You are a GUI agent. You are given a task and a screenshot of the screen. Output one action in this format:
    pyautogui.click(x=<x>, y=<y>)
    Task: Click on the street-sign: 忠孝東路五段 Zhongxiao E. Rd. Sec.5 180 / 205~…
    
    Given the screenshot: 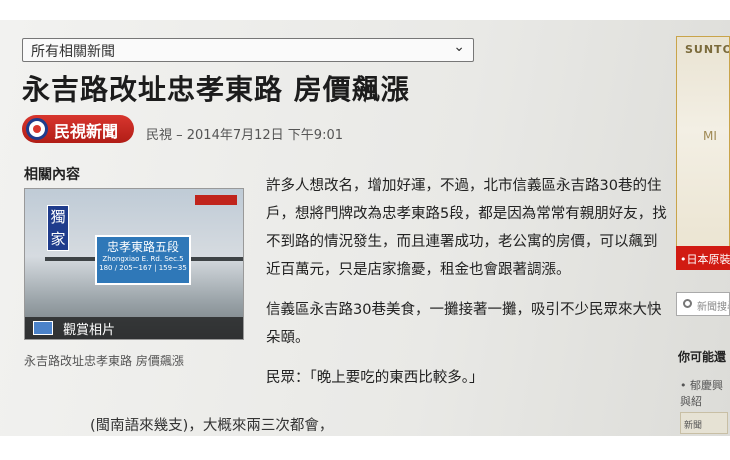 What is the action you would take?
    pyautogui.click(x=143, y=260)
    